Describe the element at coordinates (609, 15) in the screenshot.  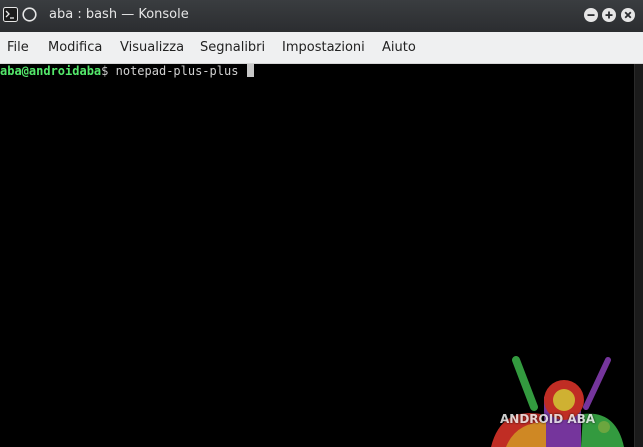
I see `maximize-icon` at that location.